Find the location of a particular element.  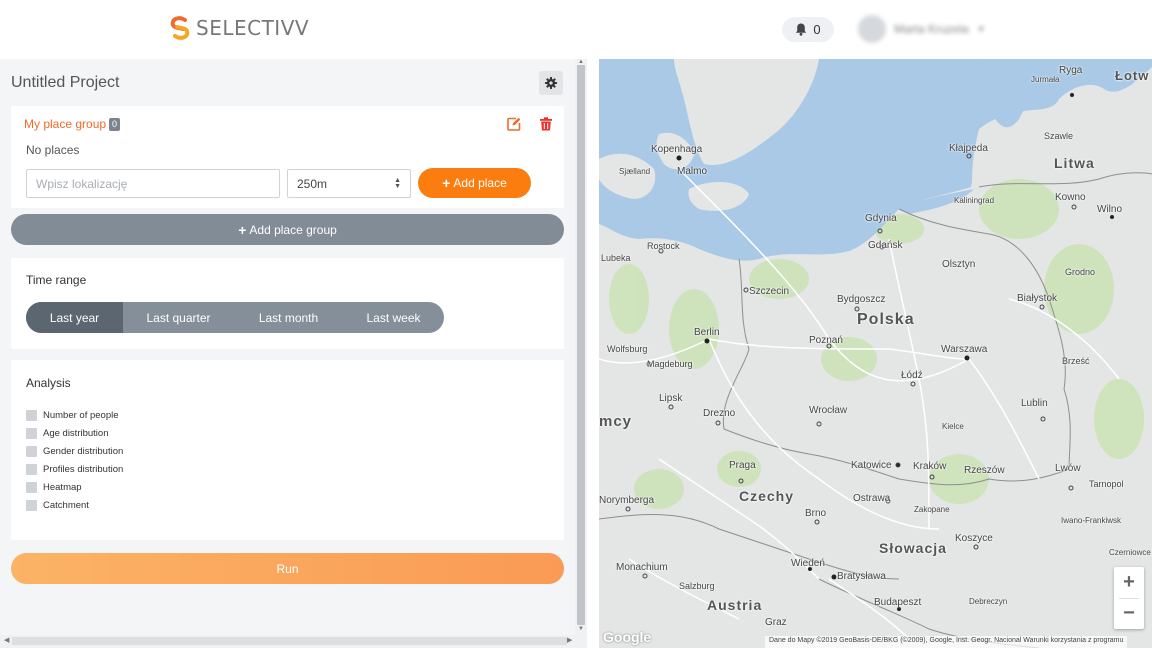

time-option-last-quarter: Last quarter is located at coordinates (178, 317).